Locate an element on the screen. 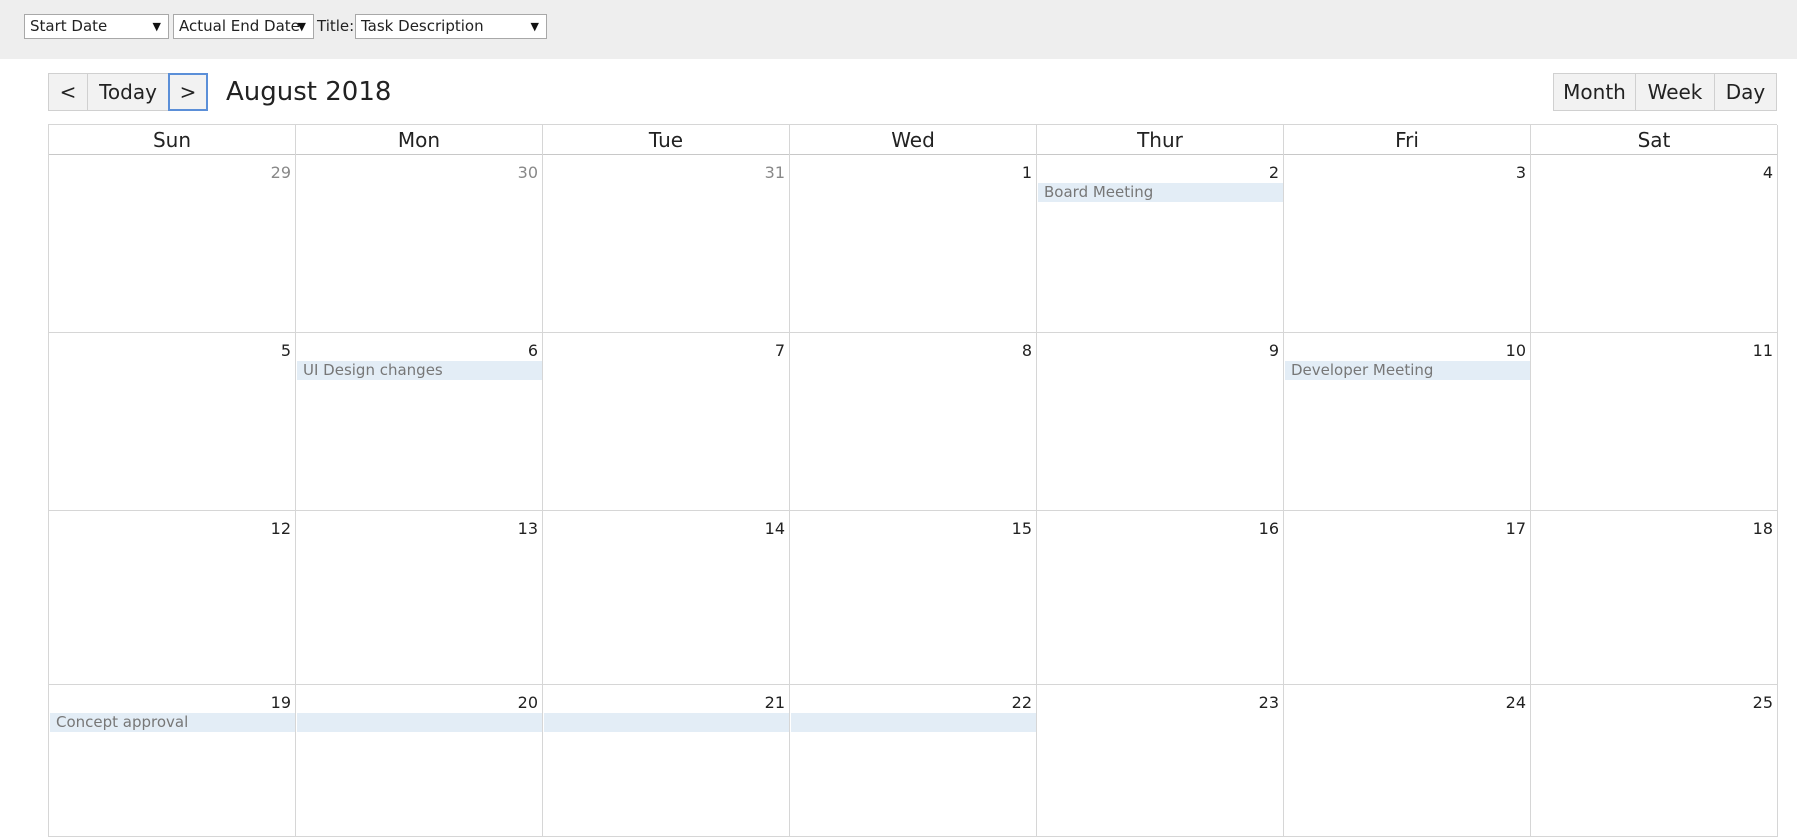 The width and height of the screenshot is (1797, 838). day-number: 3 is located at coordinates (1520, 172).